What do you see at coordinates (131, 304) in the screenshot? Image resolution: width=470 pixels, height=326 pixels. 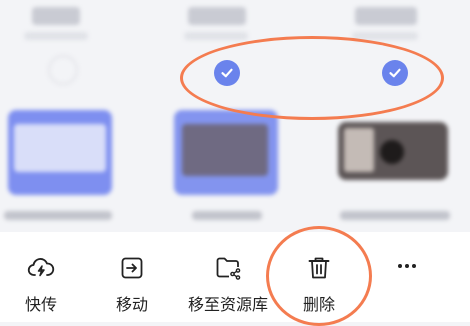 I see `move-label: 移动` at bounding box center [131, 304].